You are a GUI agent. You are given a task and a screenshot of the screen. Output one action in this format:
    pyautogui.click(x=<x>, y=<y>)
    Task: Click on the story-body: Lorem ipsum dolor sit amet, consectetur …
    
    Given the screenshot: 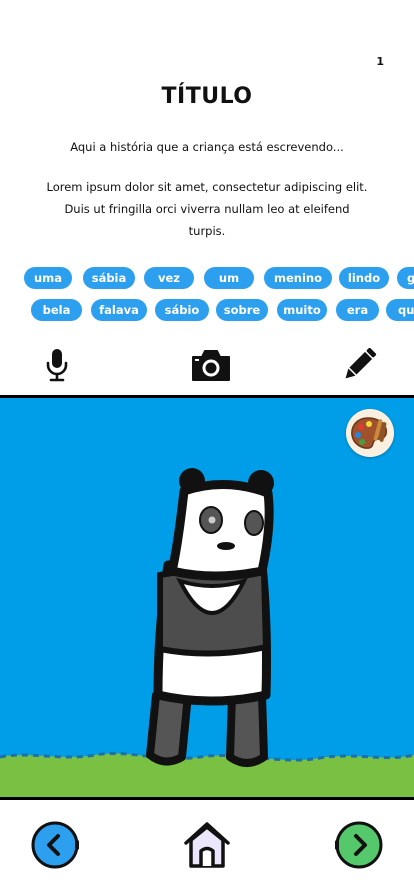 What is the action you would take?
    pyautogui.click(x=207, y=209)
    